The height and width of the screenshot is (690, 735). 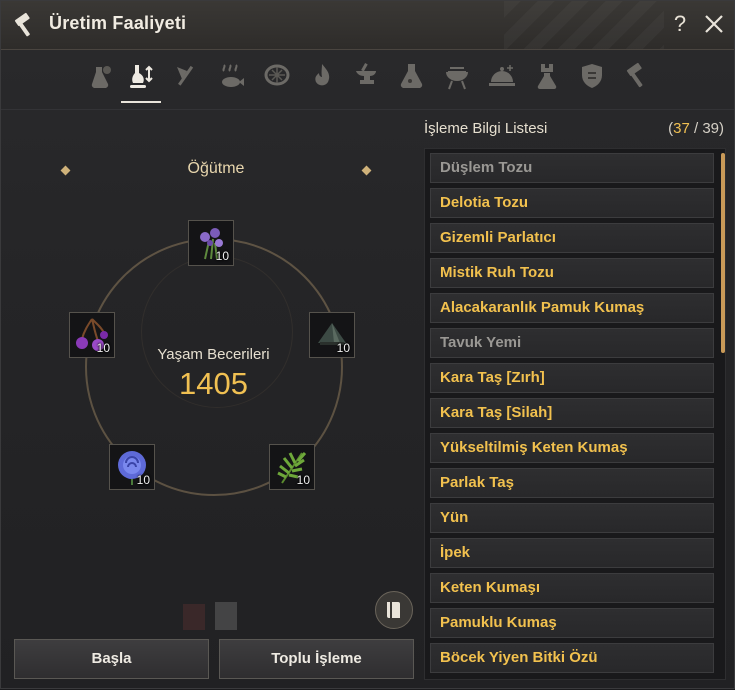 What do you see at coordinates (185, 75) in the screenshot?
I see `axe-icon` at bounding box center [185, 75].